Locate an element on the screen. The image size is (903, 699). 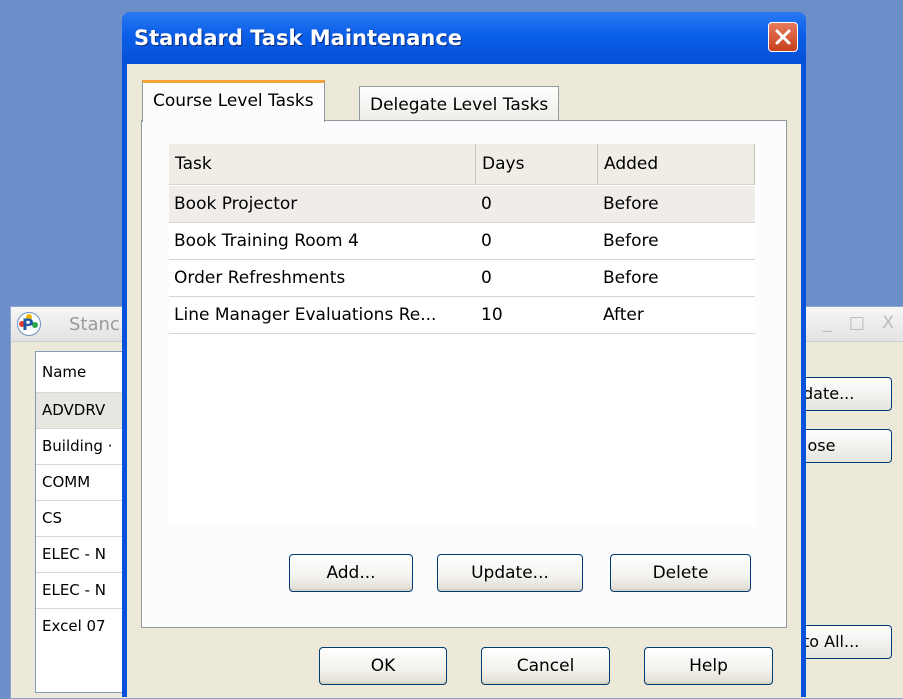
tab-course-level-tasks: Course Level Tasks is located at coordinates (233, 101).